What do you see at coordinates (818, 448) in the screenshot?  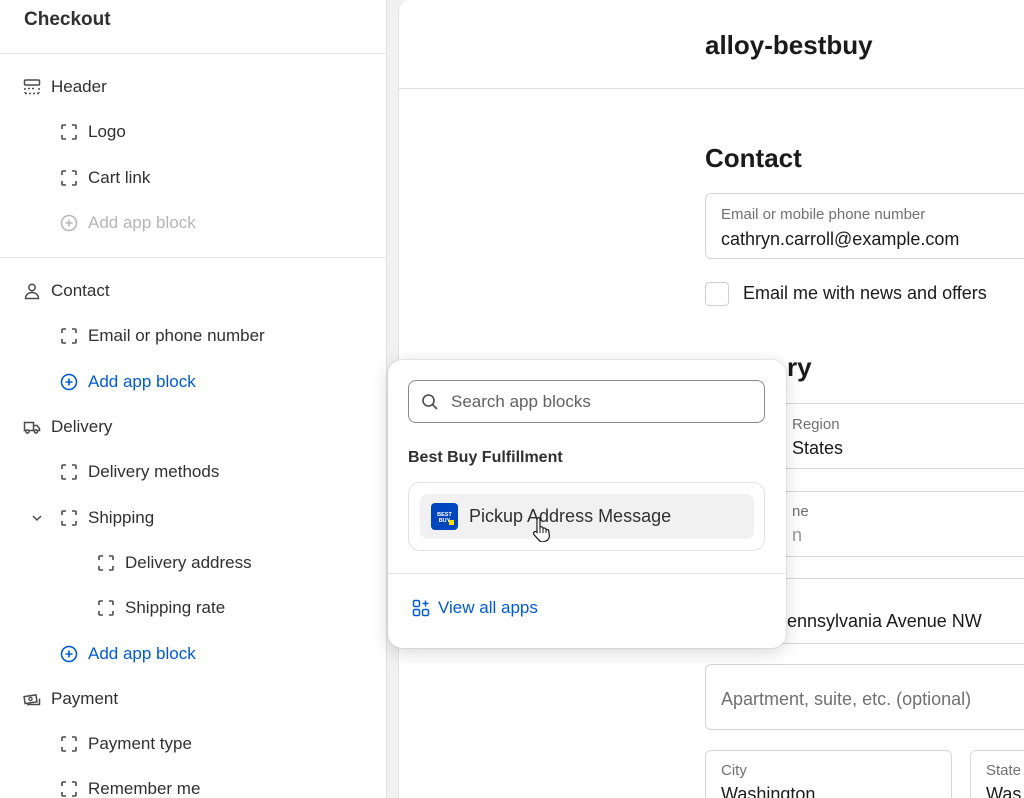 I see `country-field-value: States` at bounding box center [818, 448].